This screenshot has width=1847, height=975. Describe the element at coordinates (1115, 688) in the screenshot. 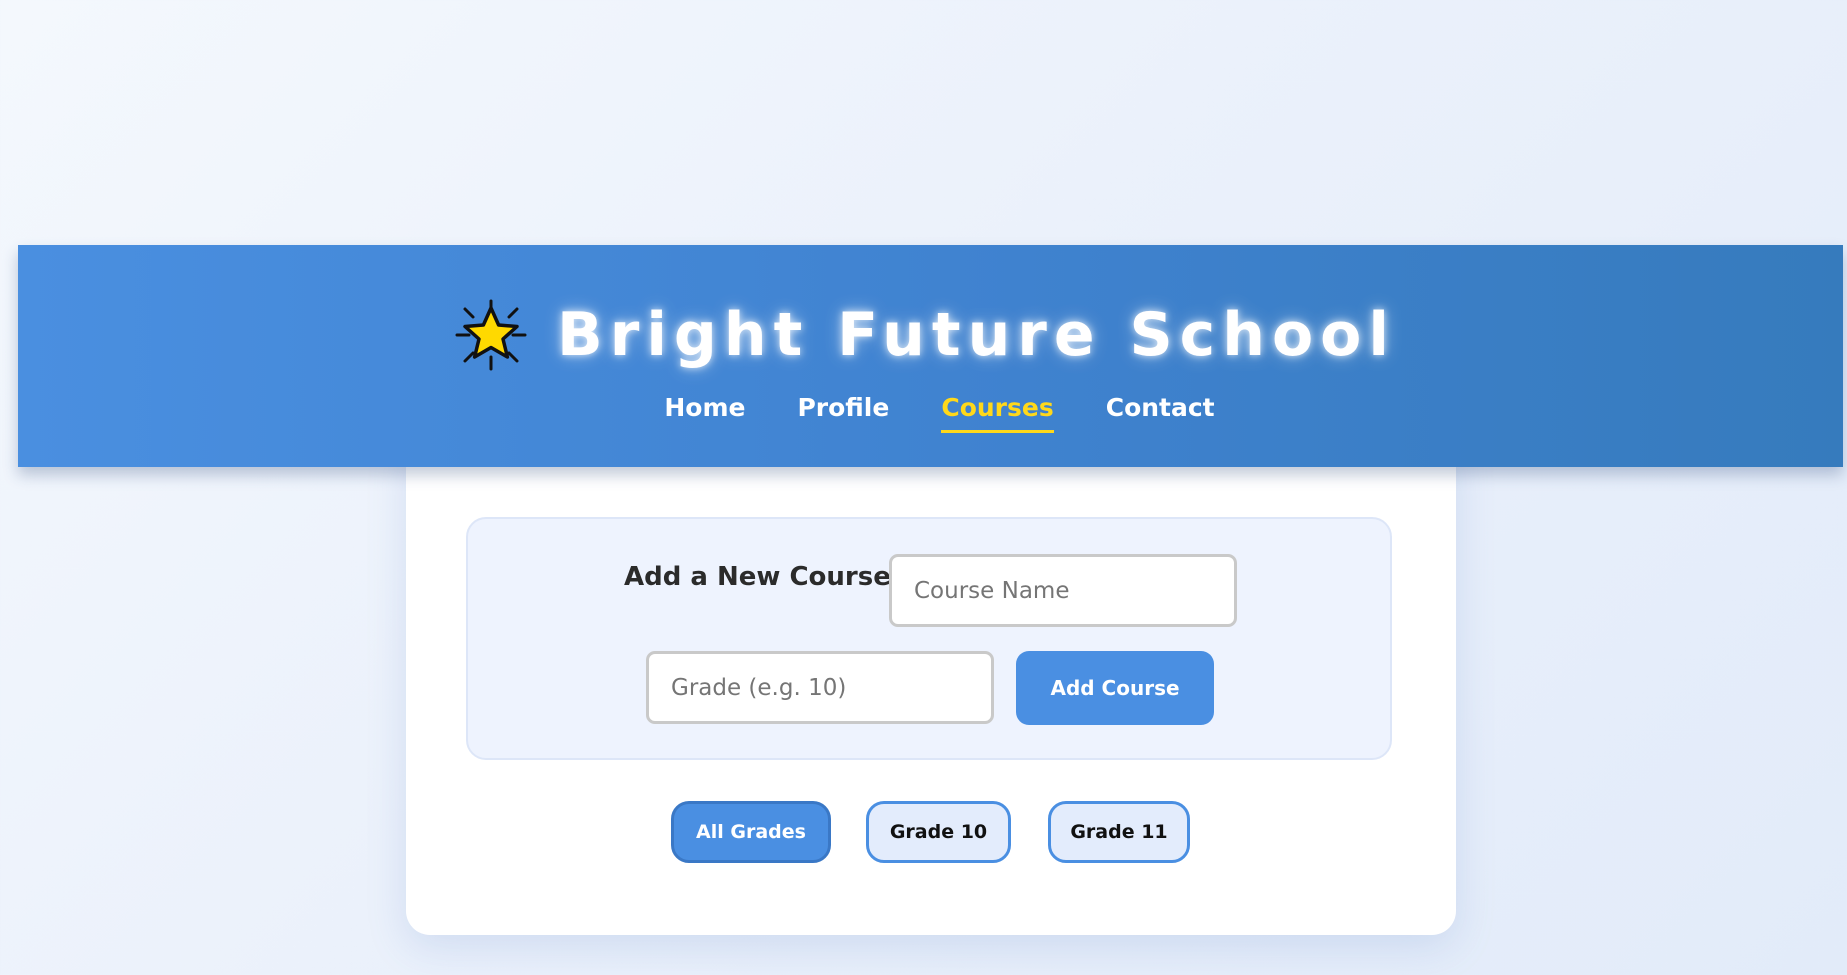

I see `add-course-button: Add Course` at that location.